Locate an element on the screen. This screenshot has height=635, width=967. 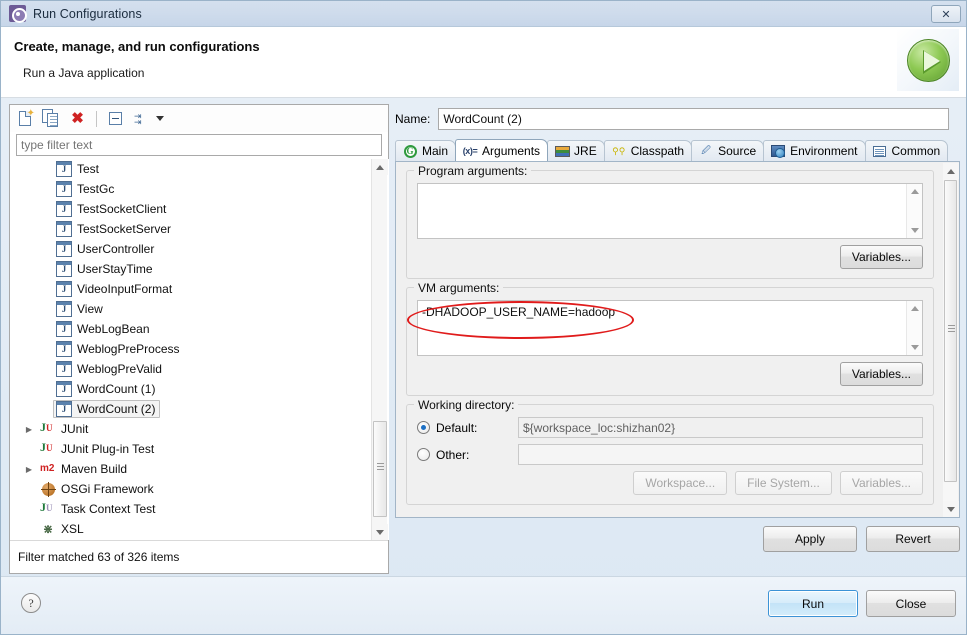
tab-arguments: (x)= Arguments is located at coordinates (502, 150).